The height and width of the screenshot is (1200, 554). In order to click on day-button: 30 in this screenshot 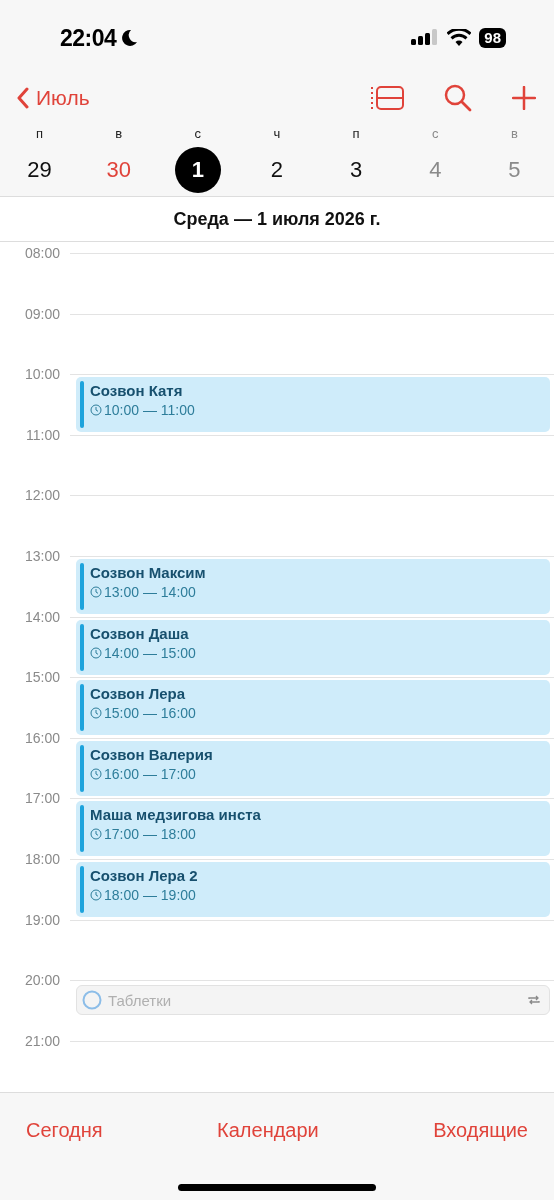, I will do `click(118, 170)`.